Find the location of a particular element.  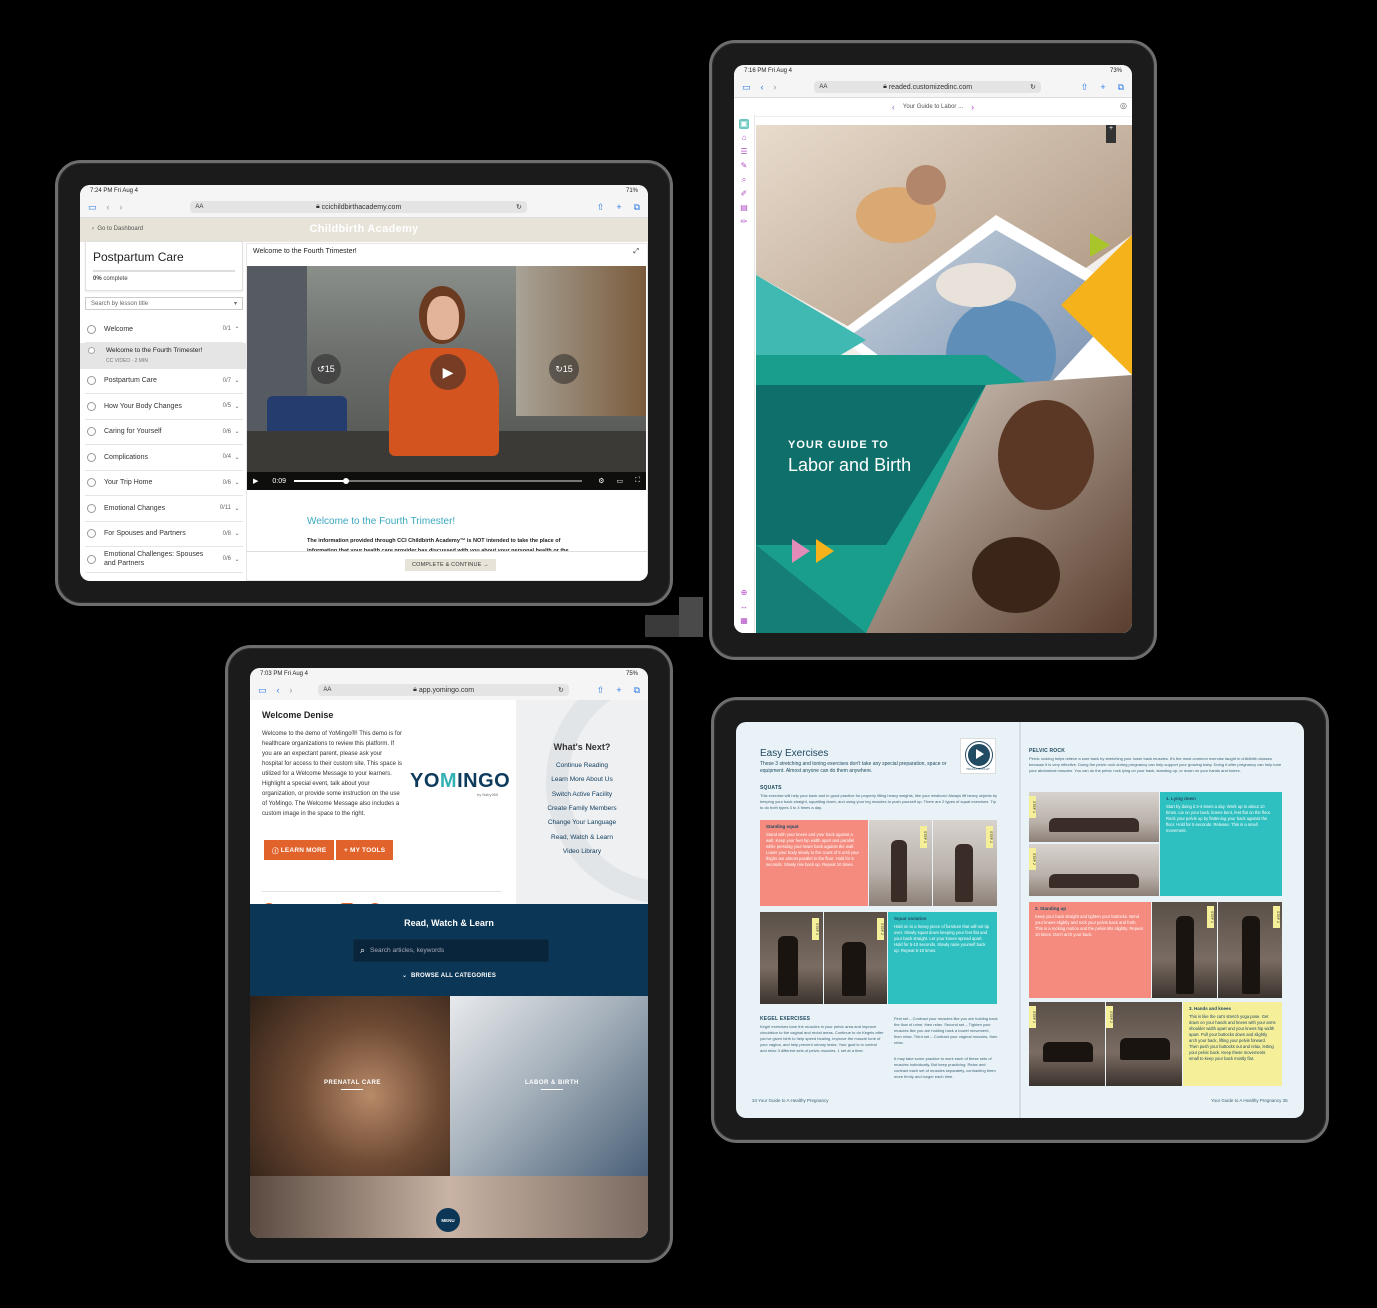

prev-page-icon: ‹ is located at coordinates (893, 107).